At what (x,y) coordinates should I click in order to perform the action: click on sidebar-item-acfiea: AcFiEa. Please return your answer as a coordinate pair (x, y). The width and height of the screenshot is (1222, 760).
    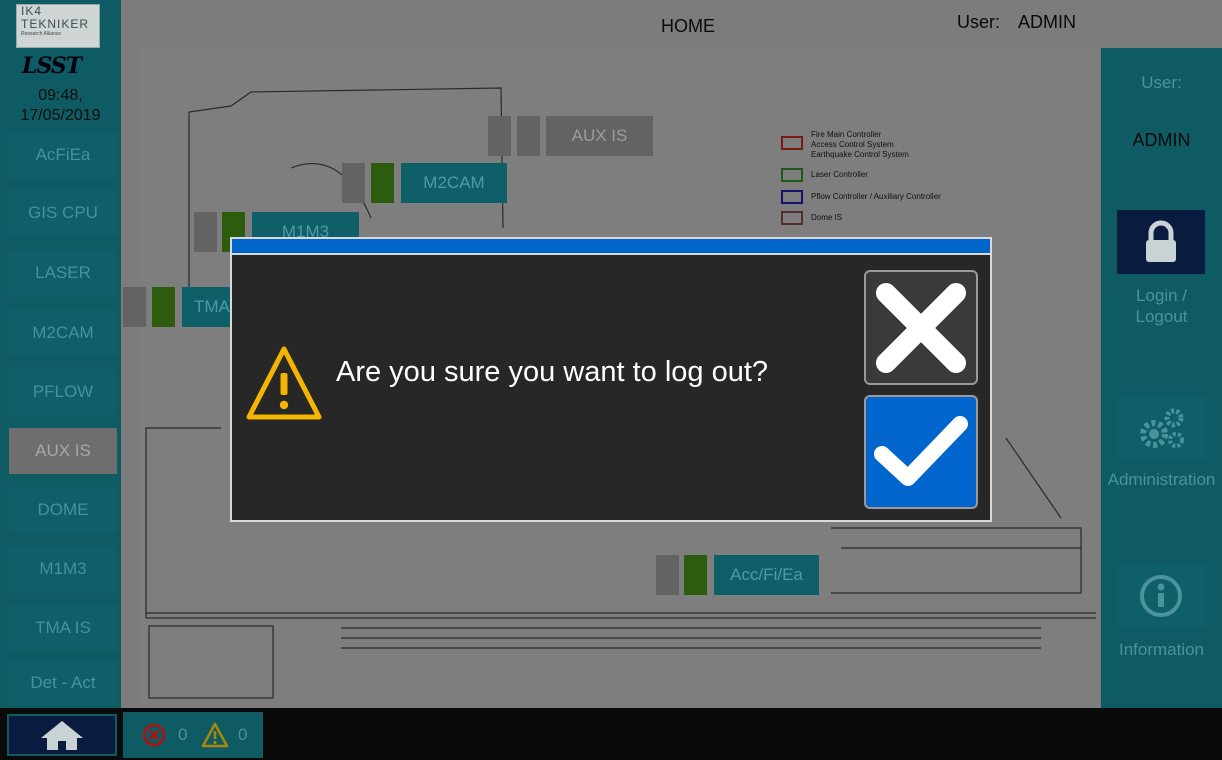
    Looking at the image, I should click on (63, 155).